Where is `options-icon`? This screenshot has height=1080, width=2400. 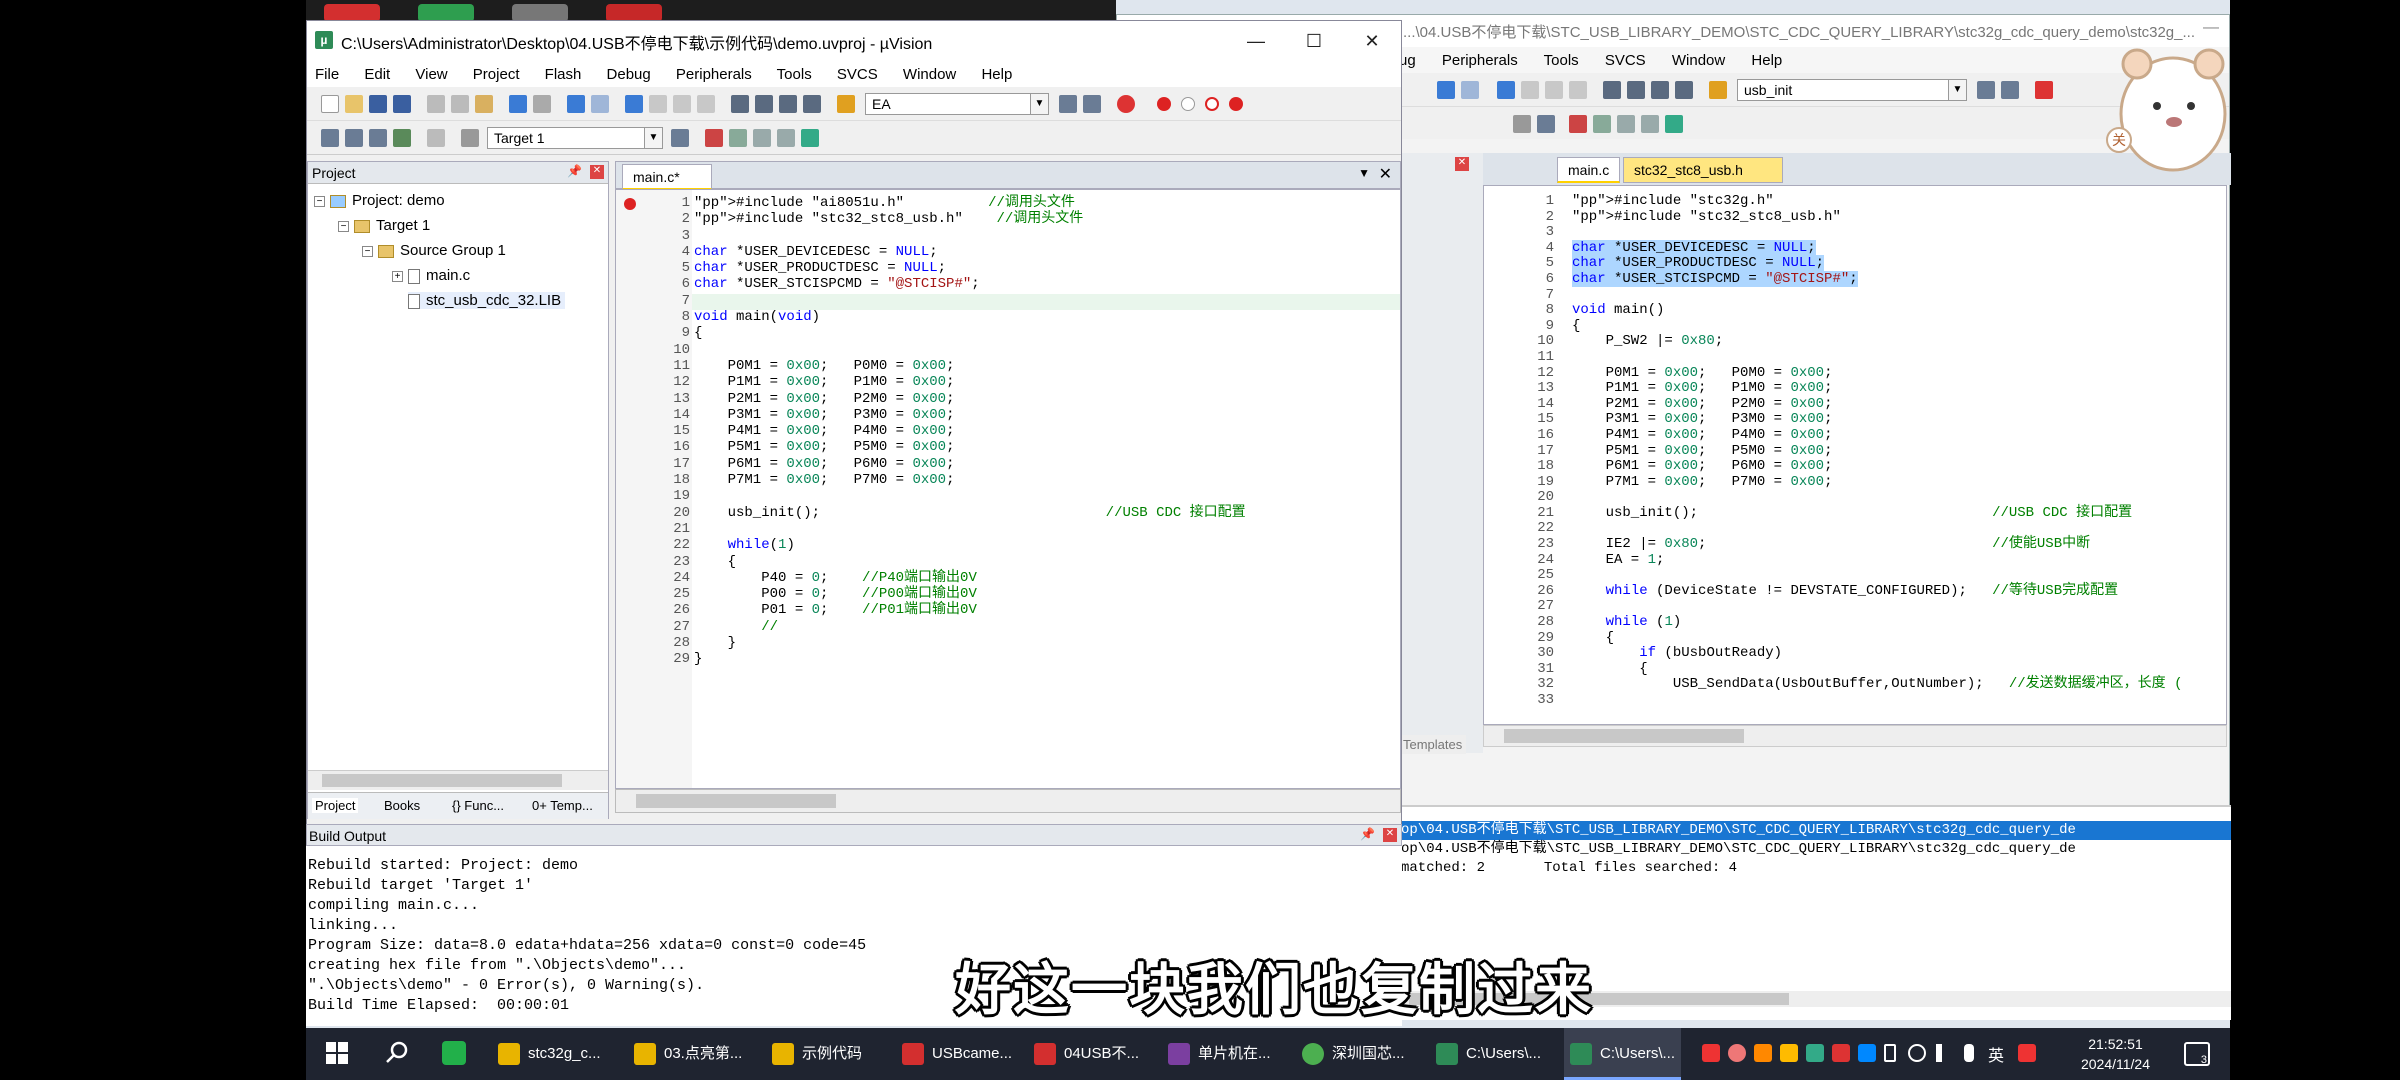
options-icon is located at coordinates (1546, 124).